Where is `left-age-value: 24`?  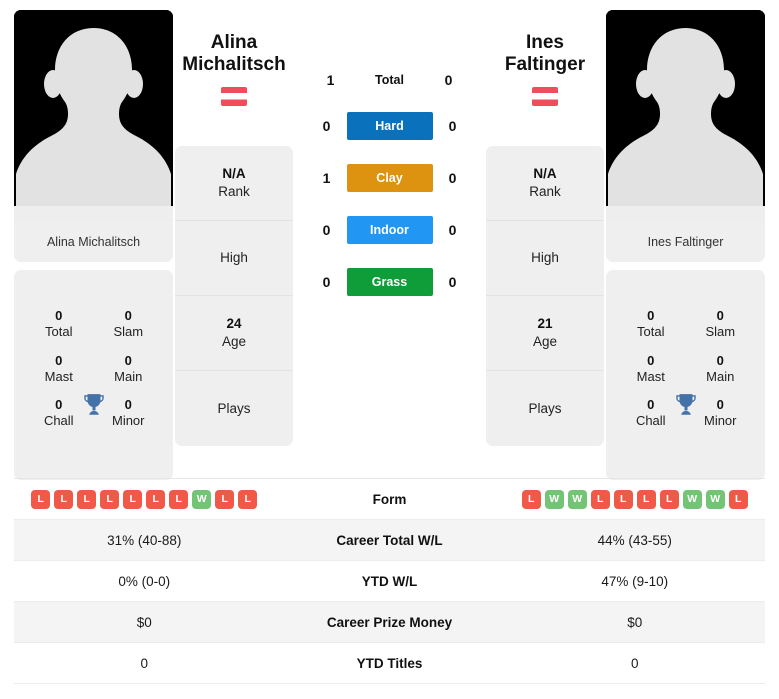 left-age-value: 24 is located at coordinates (234, 324).